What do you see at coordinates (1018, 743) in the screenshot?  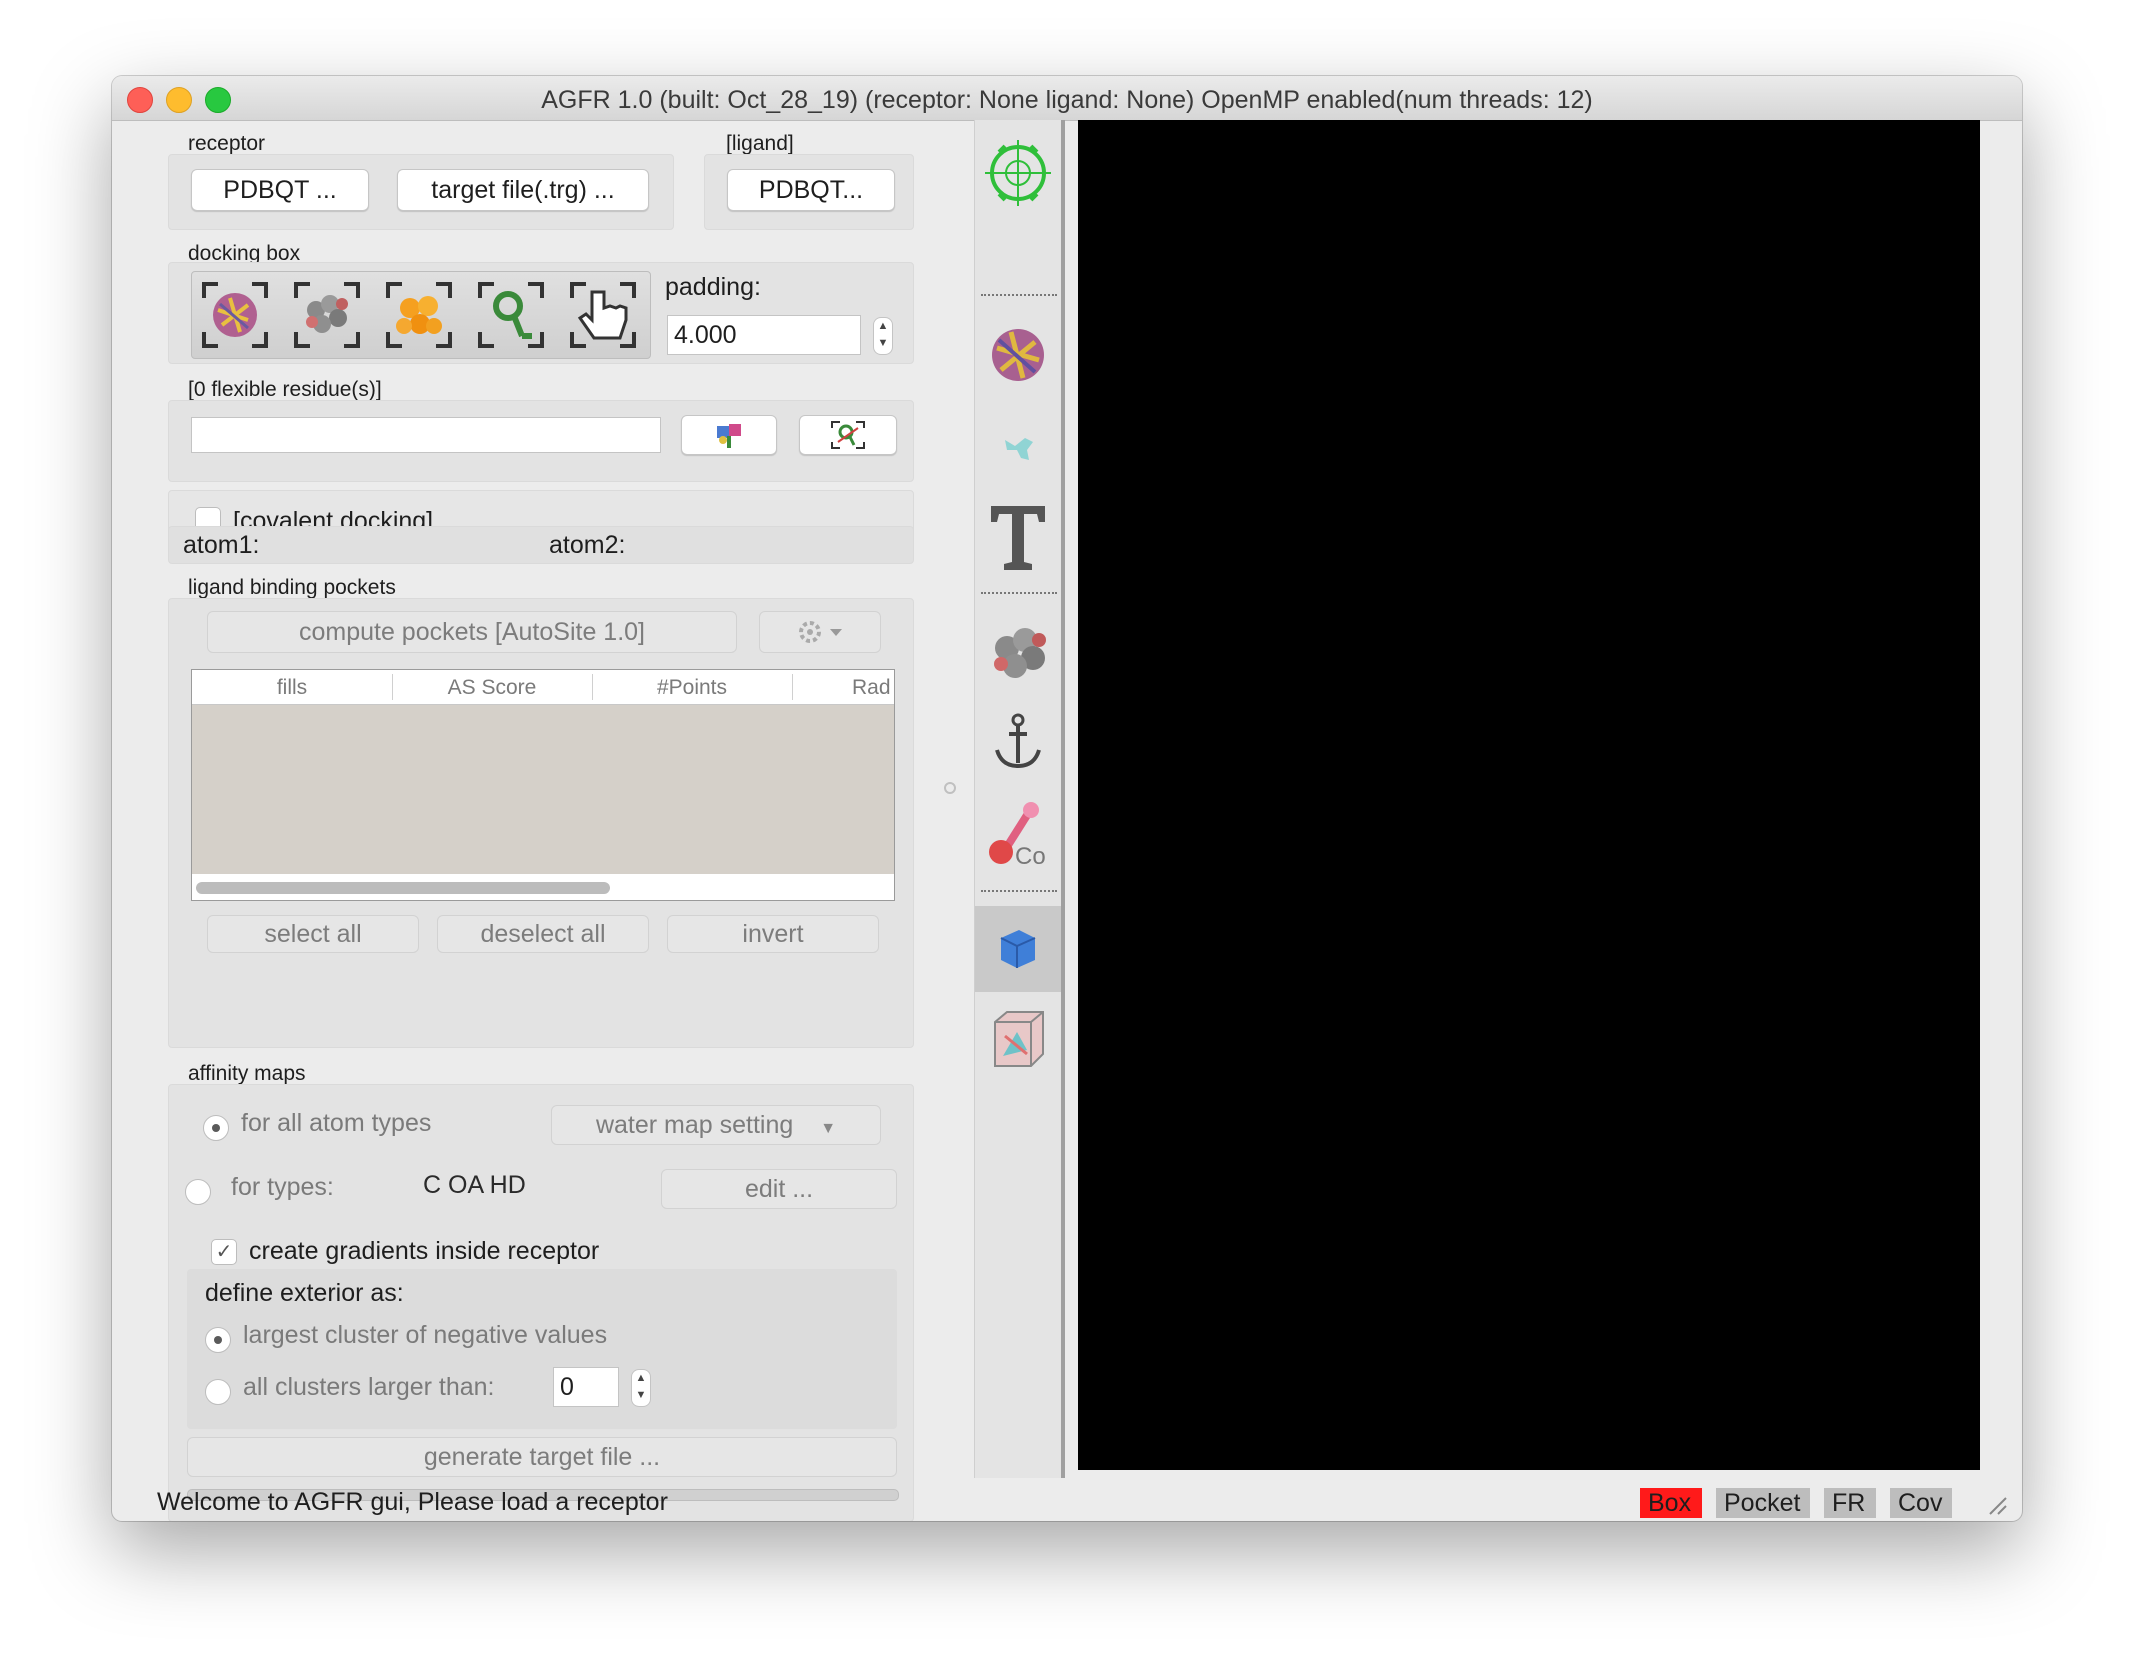 I see `anchor-icon` at bounding box center [1018, 743].